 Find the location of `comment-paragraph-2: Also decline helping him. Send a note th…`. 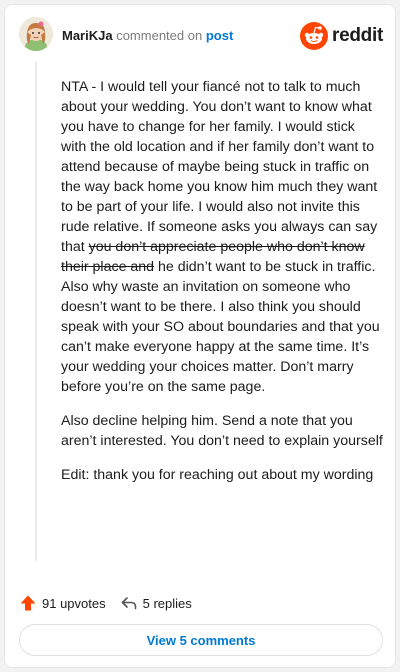

comment-paragraph-2: Also decline helping him. Send a note th… is located at coordinates (222, 431).